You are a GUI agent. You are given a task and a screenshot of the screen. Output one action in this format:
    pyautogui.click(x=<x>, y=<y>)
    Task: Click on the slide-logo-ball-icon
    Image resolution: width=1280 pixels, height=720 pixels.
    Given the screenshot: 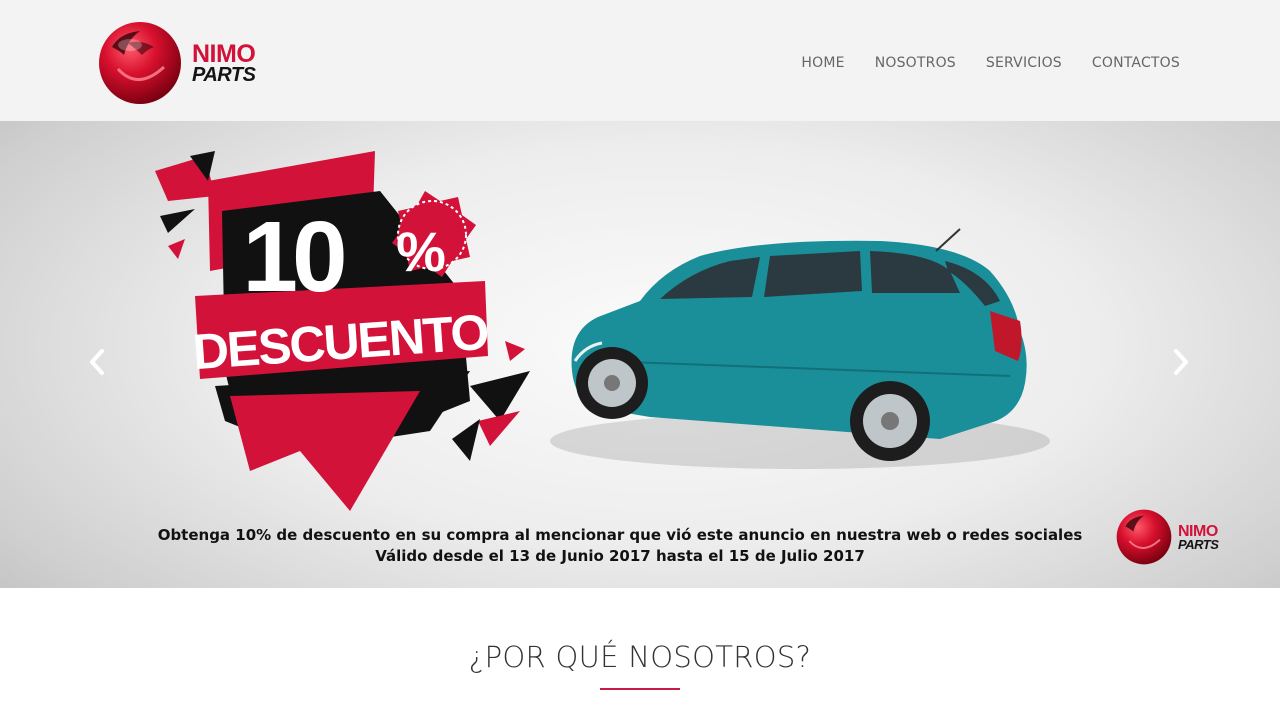 What is the action you would take?
    pyautogui.click(x=1144, y=537)
    